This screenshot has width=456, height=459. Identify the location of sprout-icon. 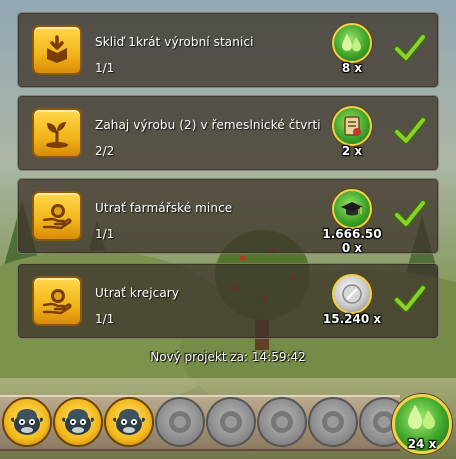
(57, 133).